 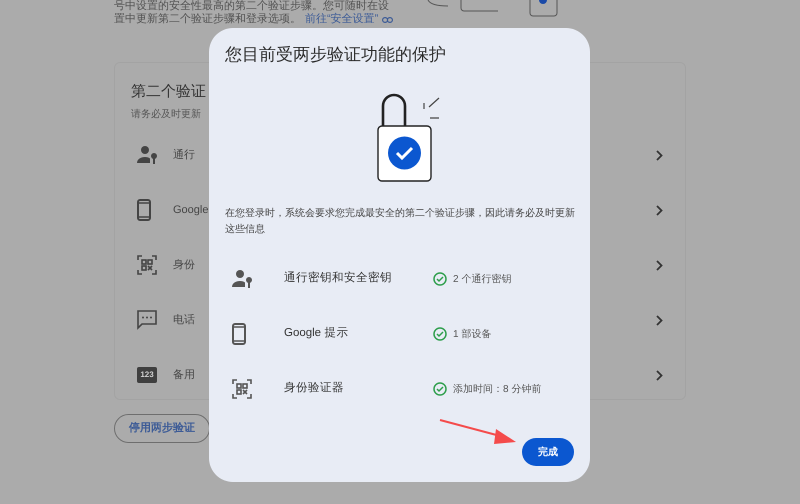 What do you see at coordinates (338, 278) in the screenshot?
I see `method-label: 通行密钥和安全密钥` at bounding box center [338, 278].